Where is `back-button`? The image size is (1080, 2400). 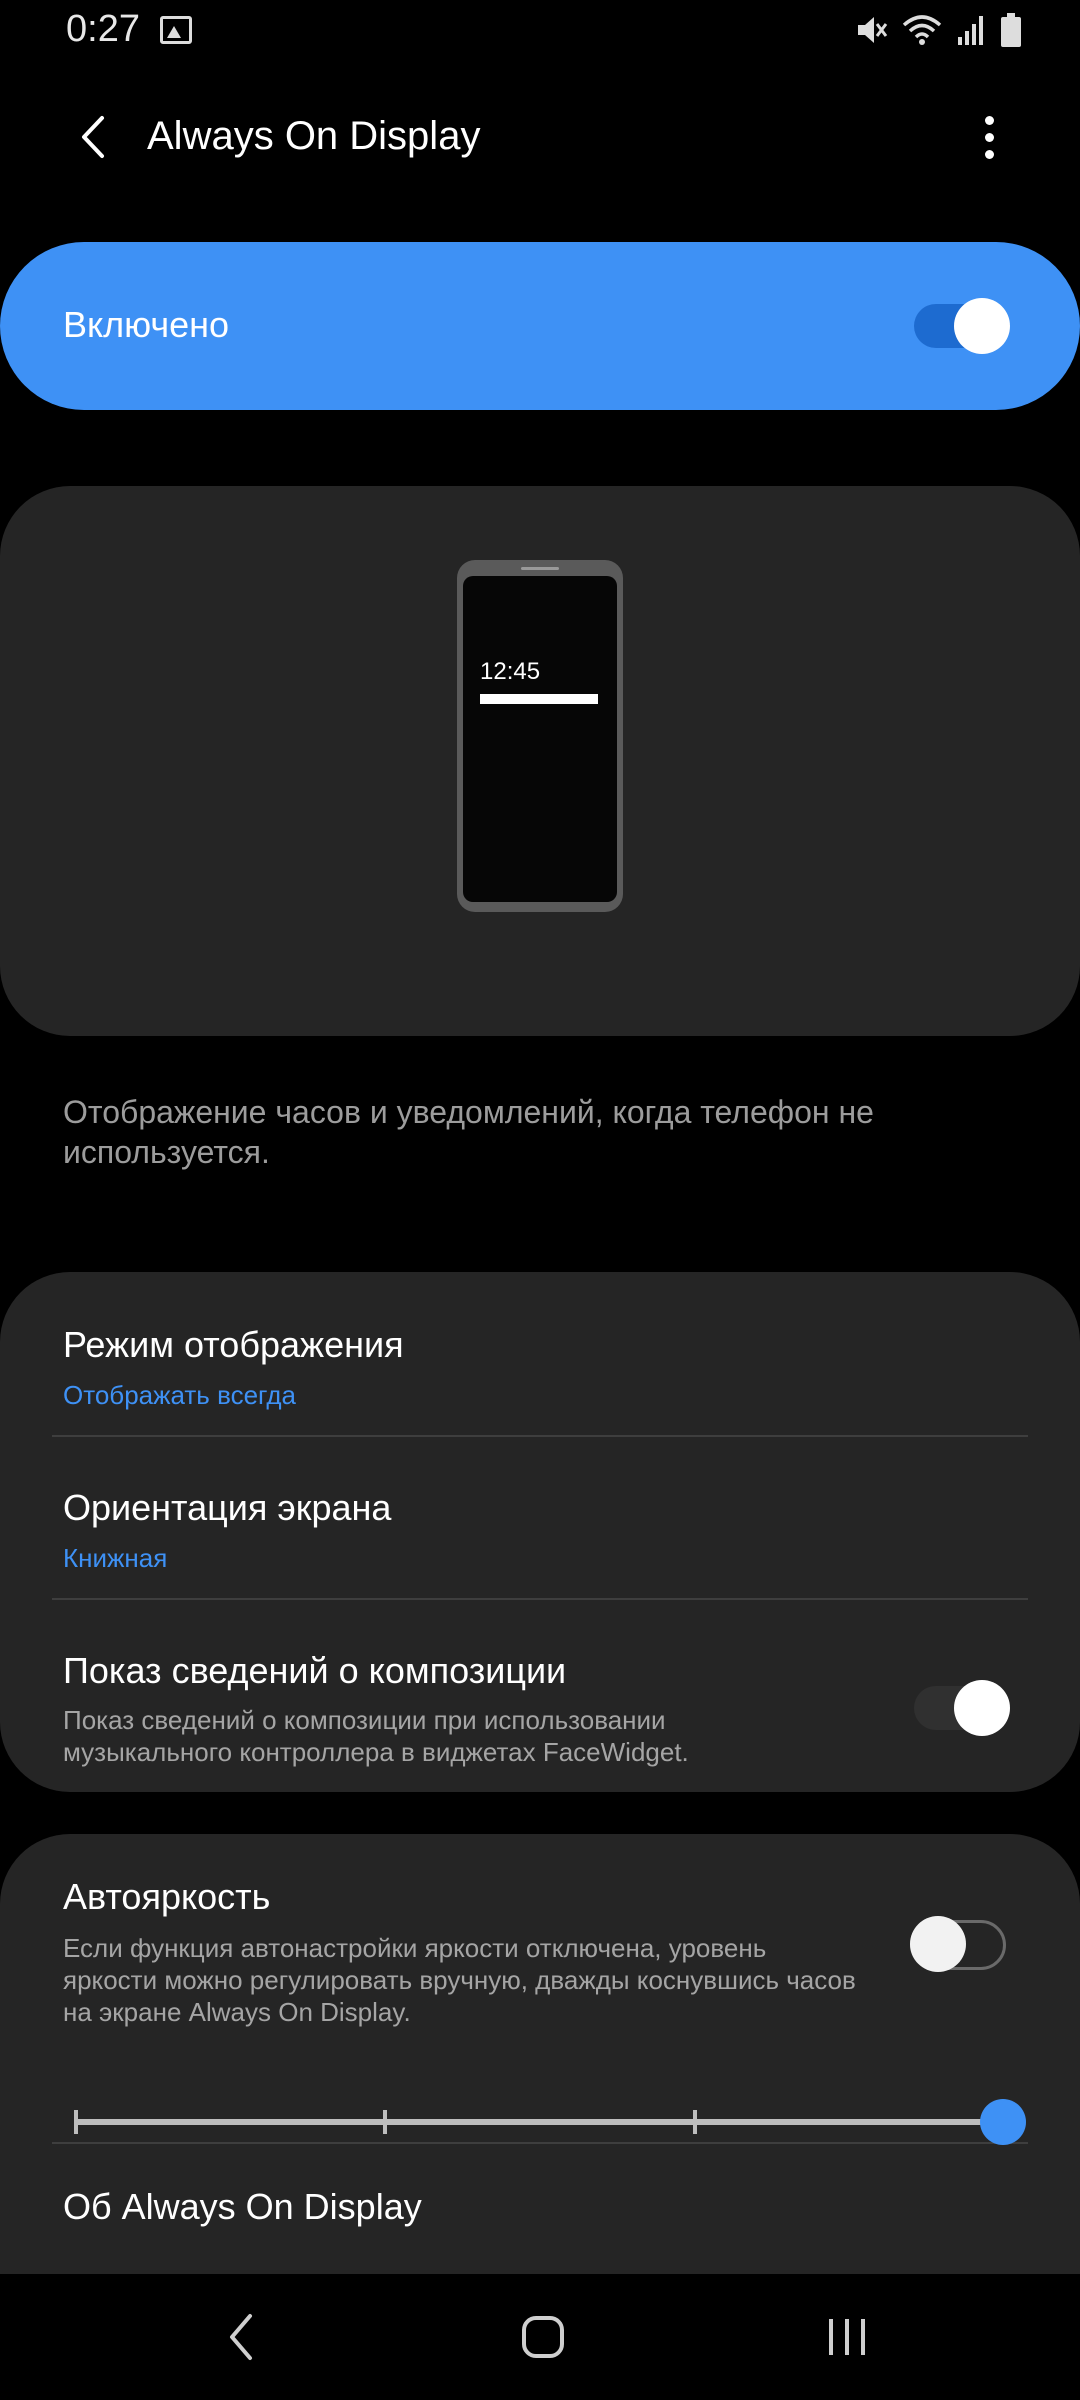
back-button is located at coordinates (93, 137).